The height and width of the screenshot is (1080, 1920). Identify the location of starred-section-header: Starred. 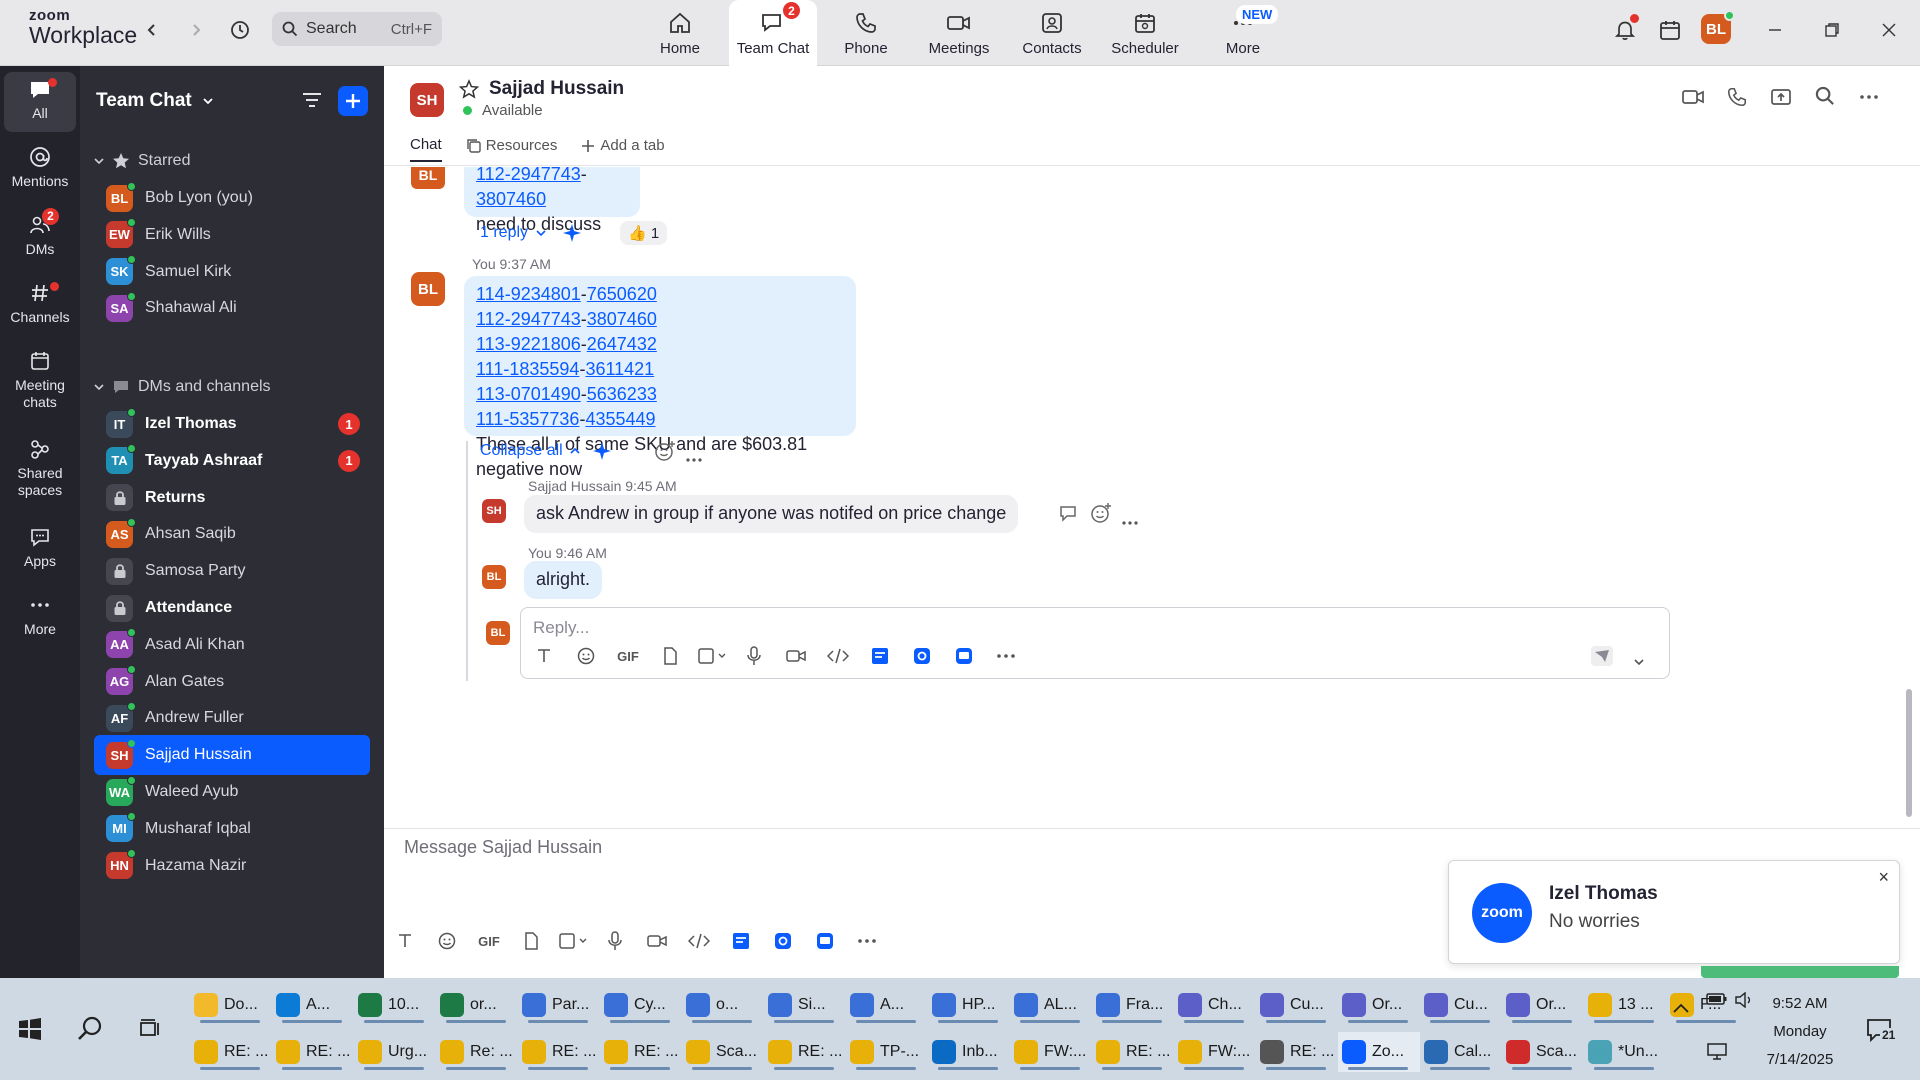
(142, 161).